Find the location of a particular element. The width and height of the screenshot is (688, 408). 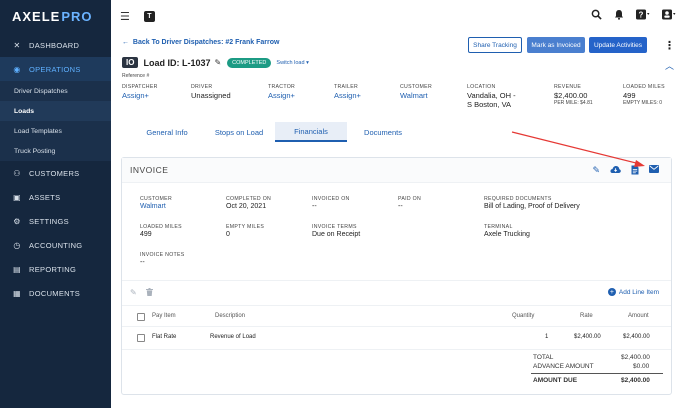

tab-stops-on-load: Stops on Load is located at coordinates (239, 132).